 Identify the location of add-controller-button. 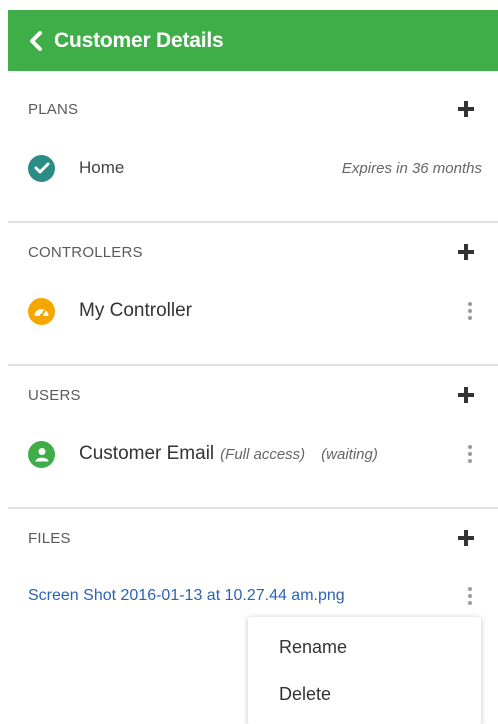
(466, 252).